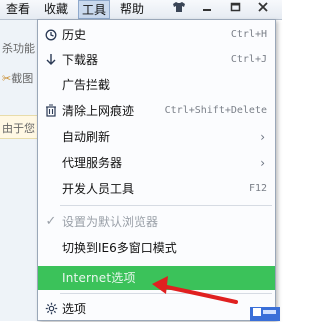  Describe the element at coordinates (265, 314) in the screenshot. I see `watermark-logo` at that location.